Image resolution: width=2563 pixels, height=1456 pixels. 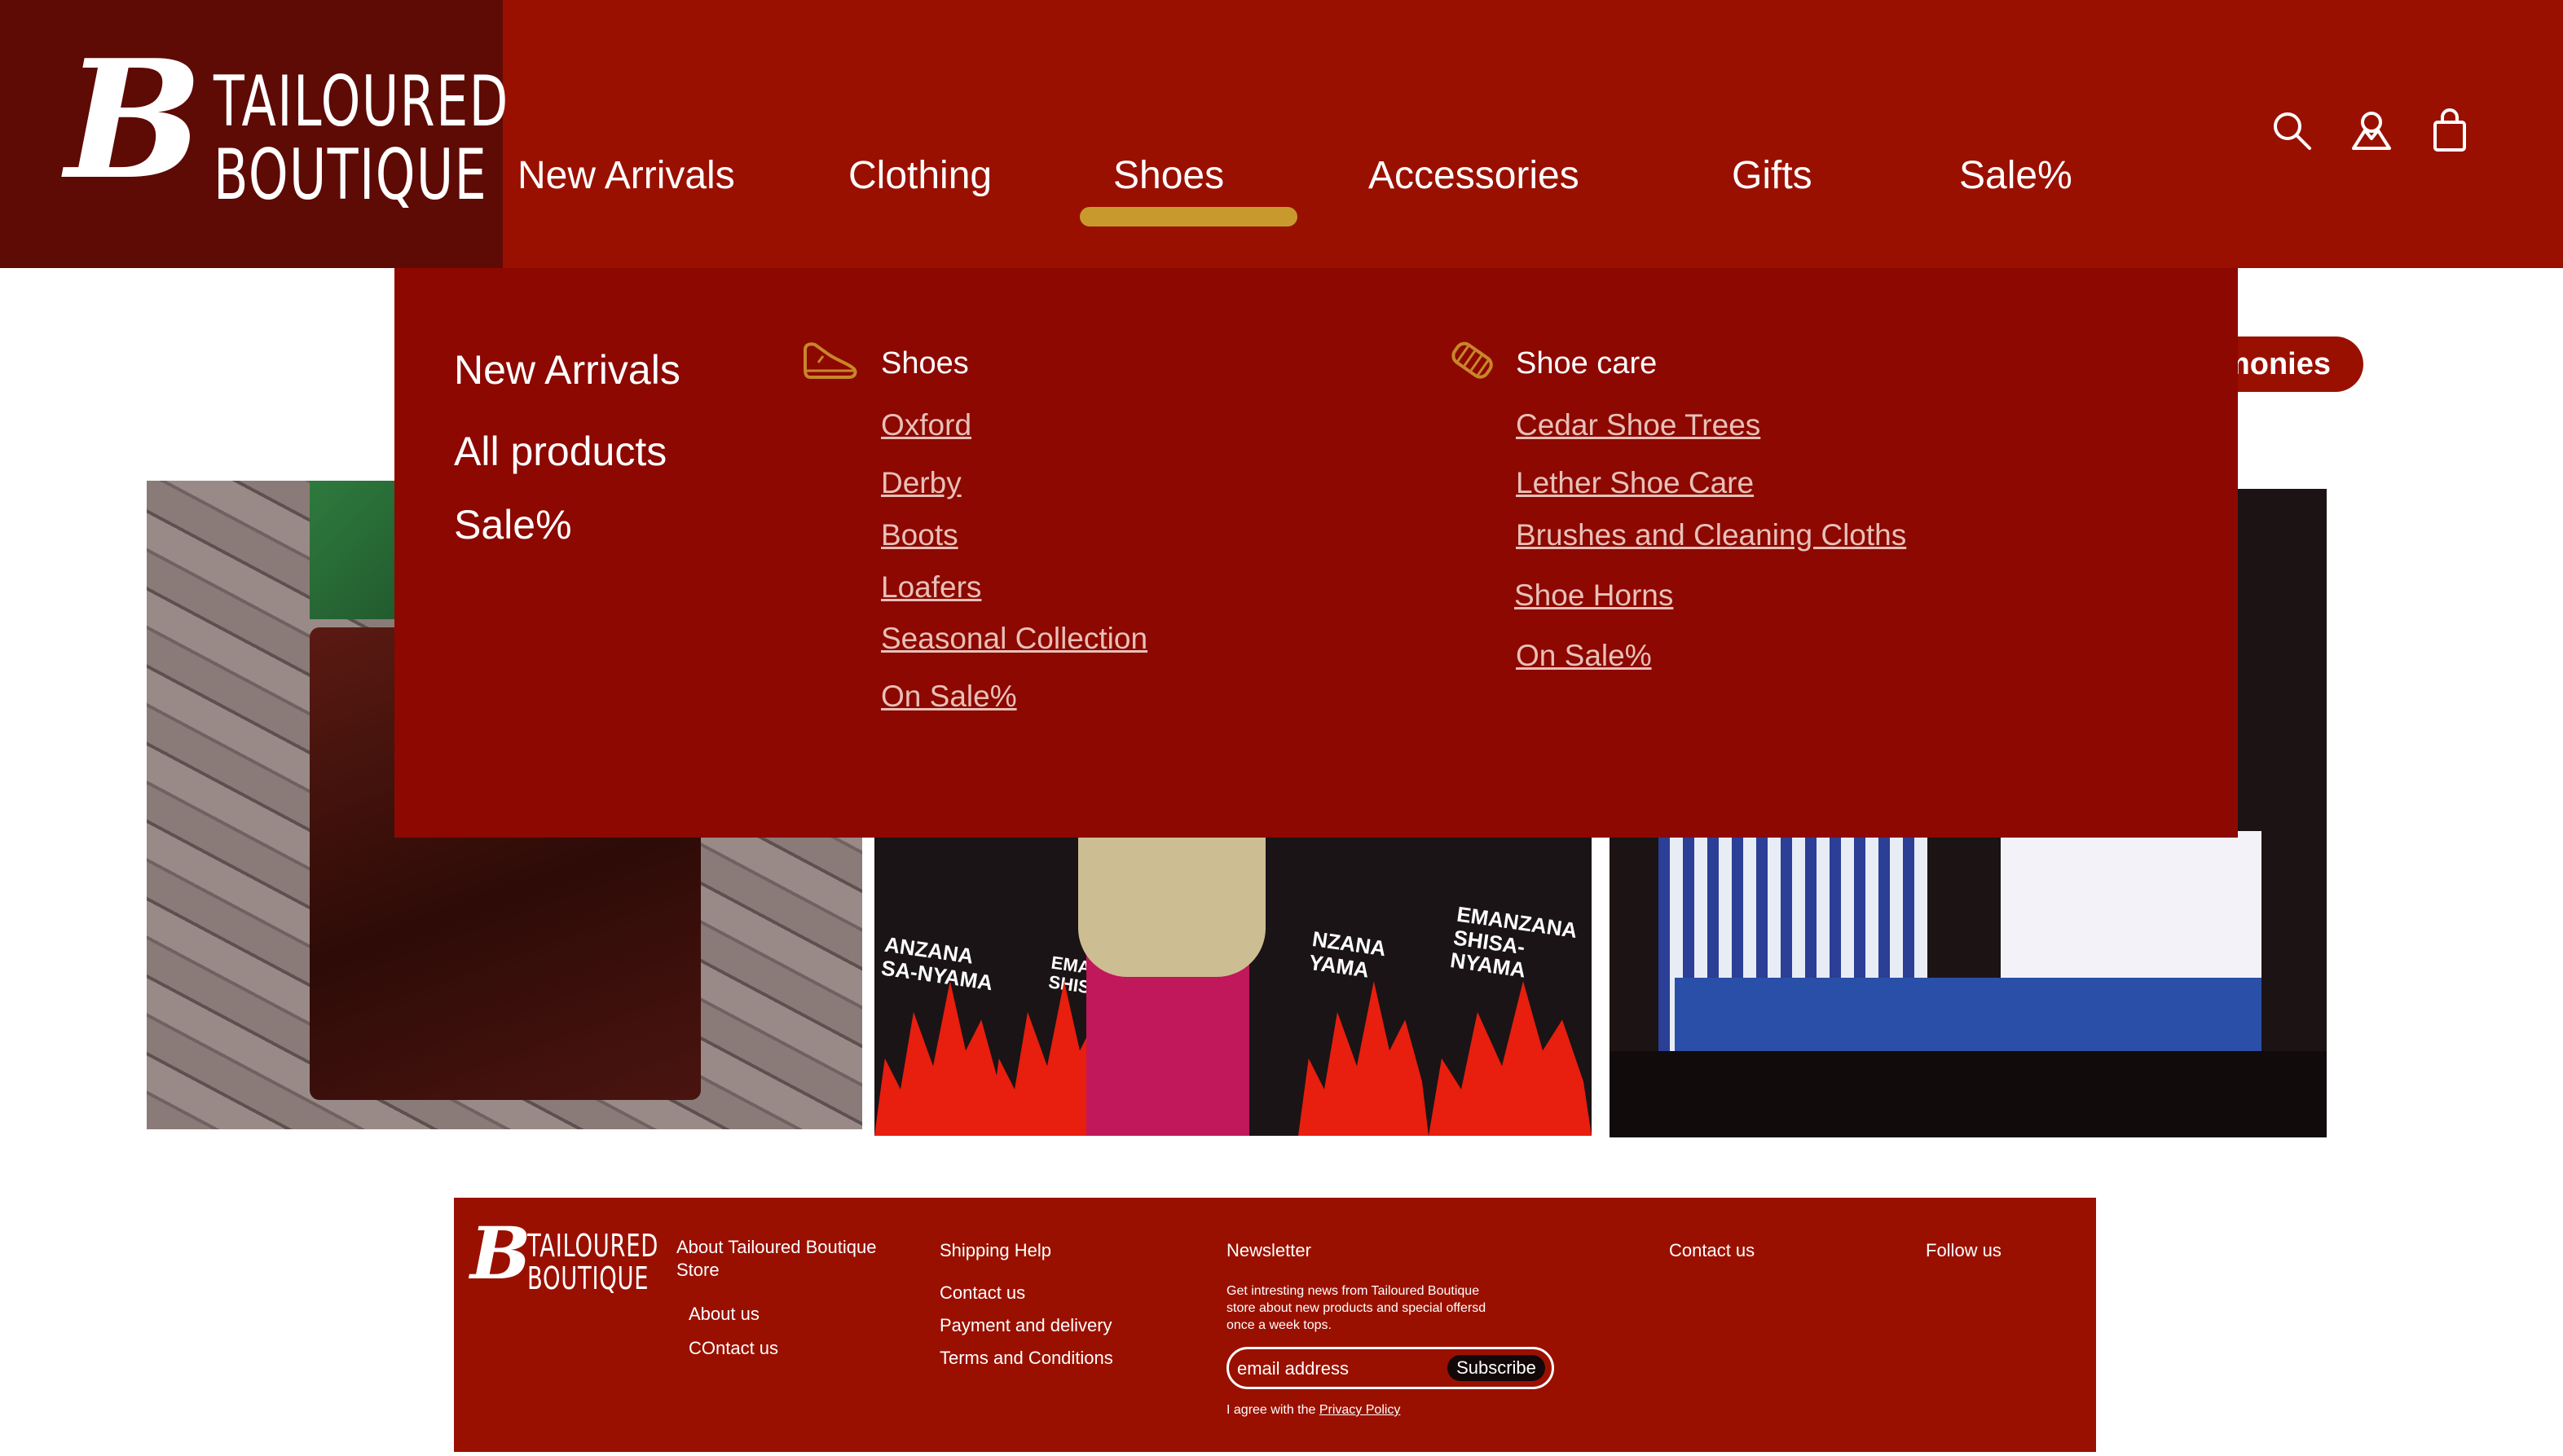 What do you see at coordinates (1268, 1250) in the screenshot?
I see `newsletter-heading: Newsletter` at bounding box center [1268, 1250].